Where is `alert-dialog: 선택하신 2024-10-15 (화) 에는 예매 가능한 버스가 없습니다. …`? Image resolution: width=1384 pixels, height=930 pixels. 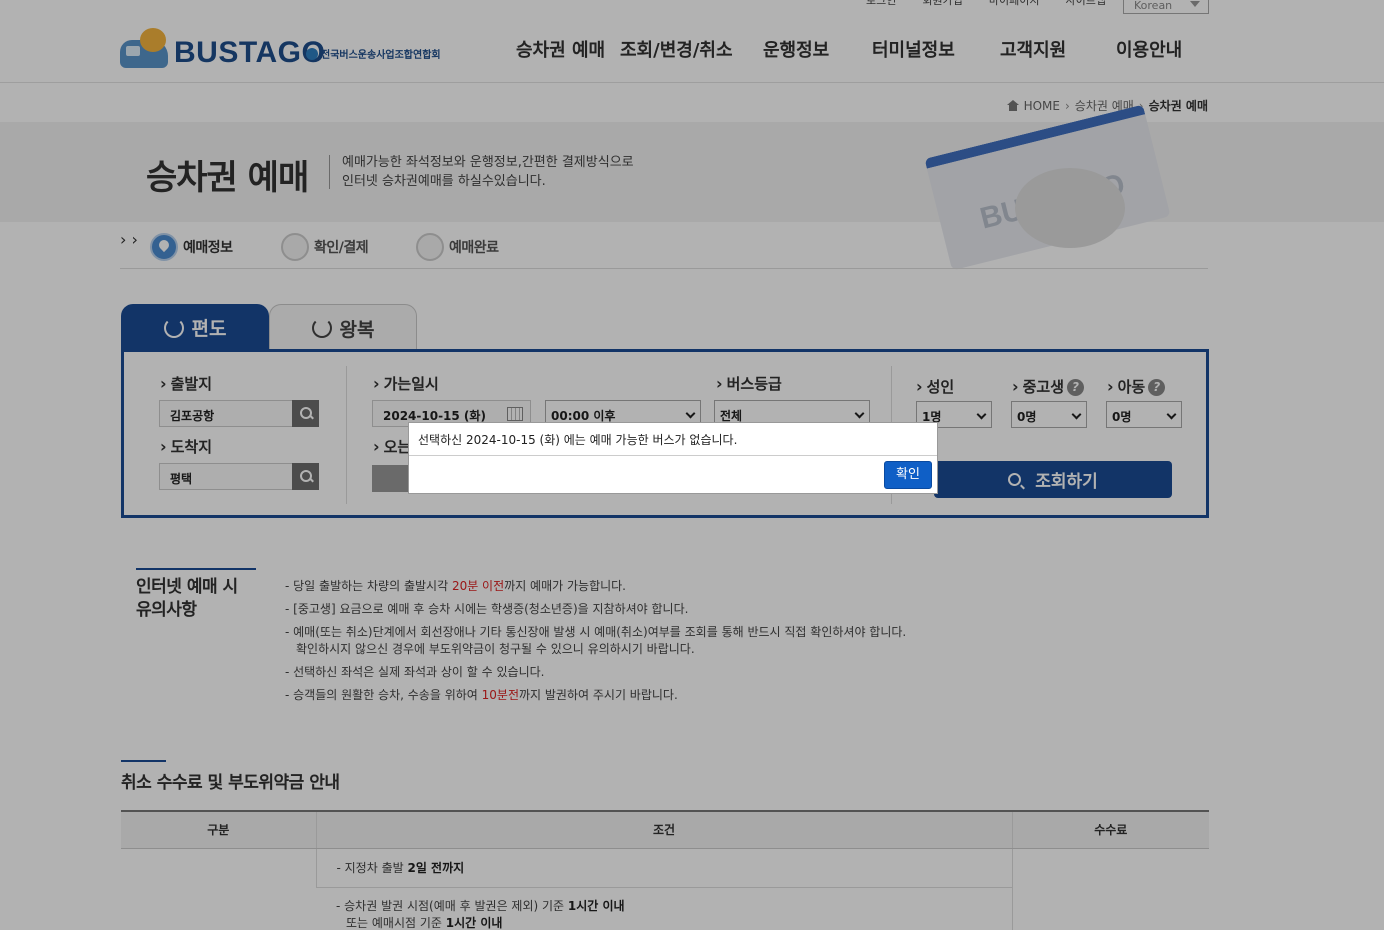 alert-dialog: 선택하신 2024-10-15 (화) 에는 예매 가능한 버스가 없습니다. … is located at coordinates (673, 458).